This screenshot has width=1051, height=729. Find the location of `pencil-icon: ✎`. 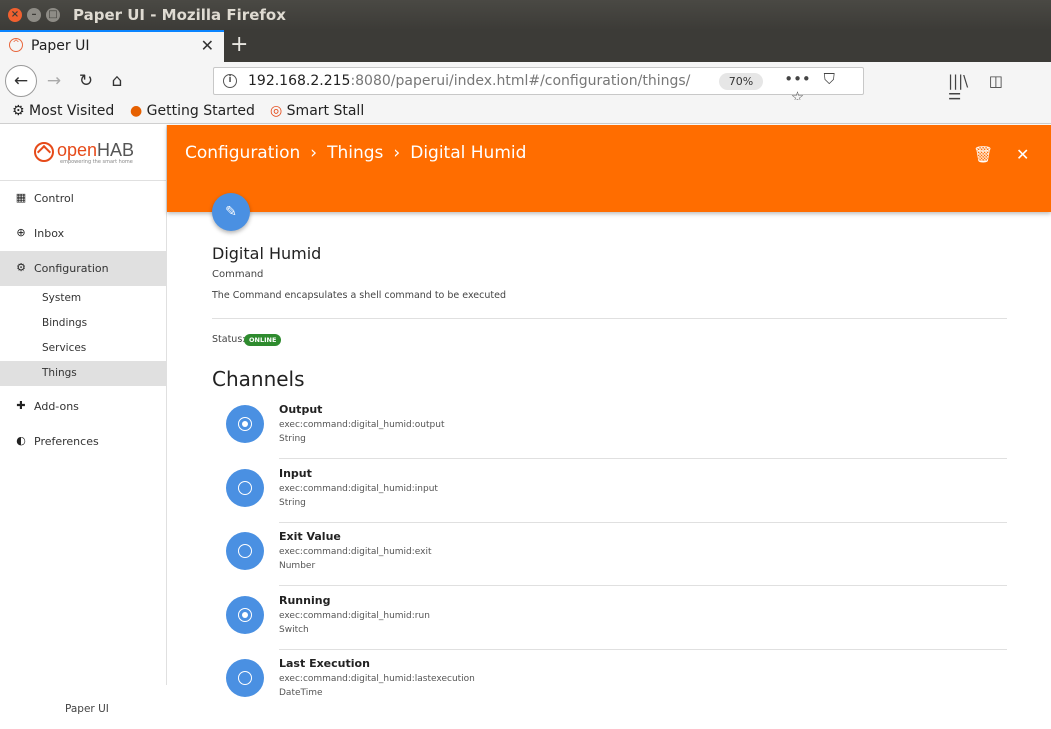

pencil-icon: ✎ is located at coordinates (231, 212).